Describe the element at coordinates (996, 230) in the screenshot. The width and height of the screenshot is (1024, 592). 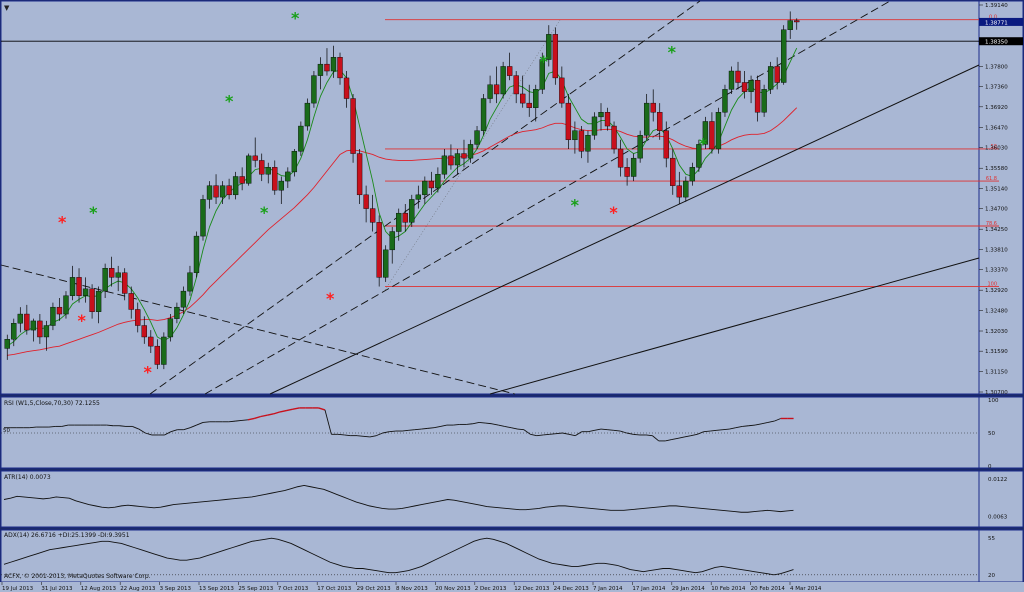
I see `price-tick-label: 1.34250` at that location.